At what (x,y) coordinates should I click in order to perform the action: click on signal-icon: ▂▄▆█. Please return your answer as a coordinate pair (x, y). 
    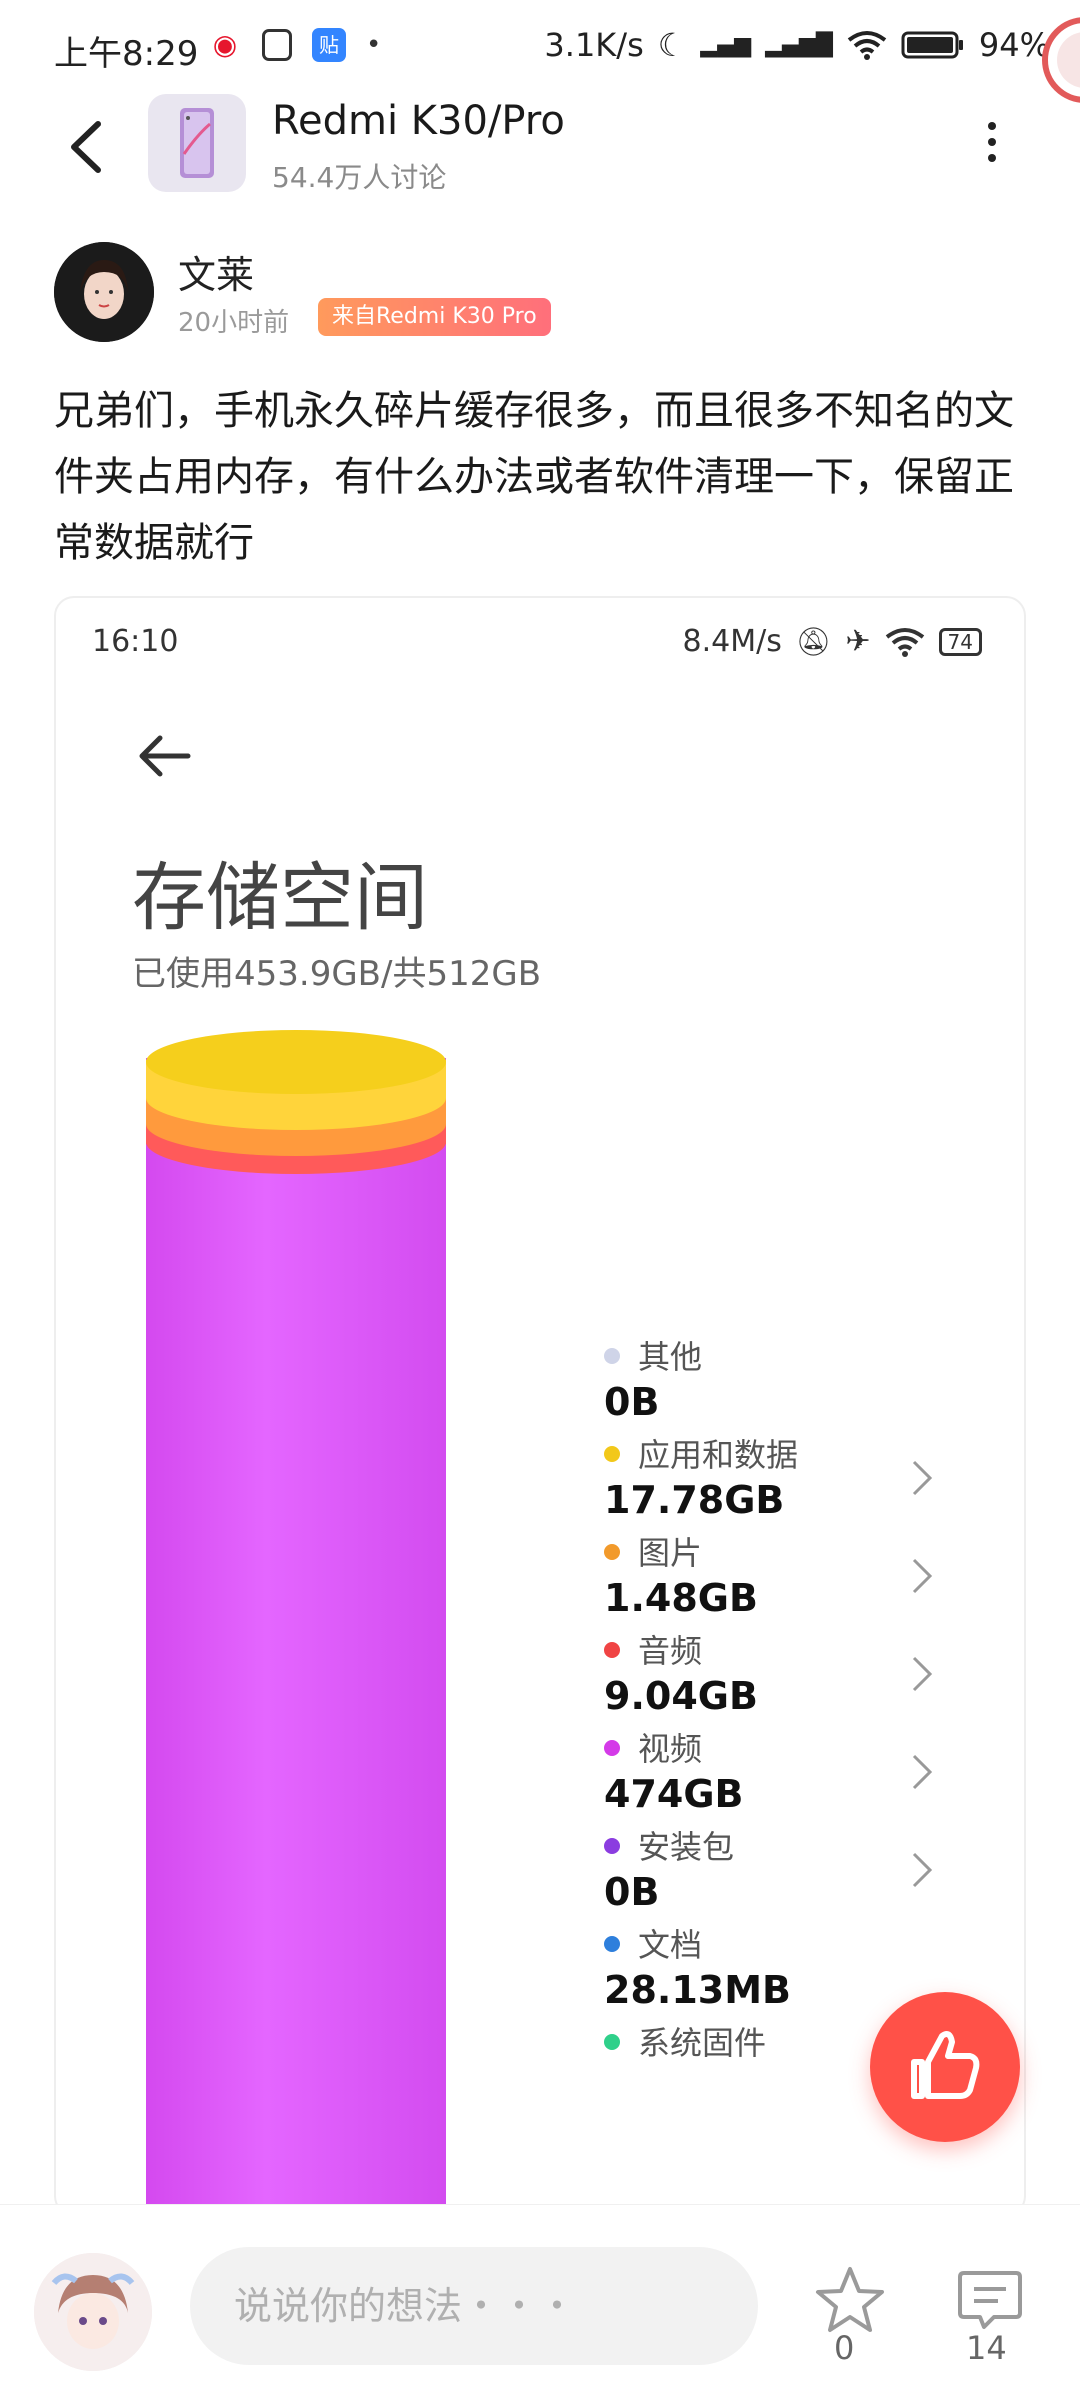
    Looking at the image, I should click on (799, 45).